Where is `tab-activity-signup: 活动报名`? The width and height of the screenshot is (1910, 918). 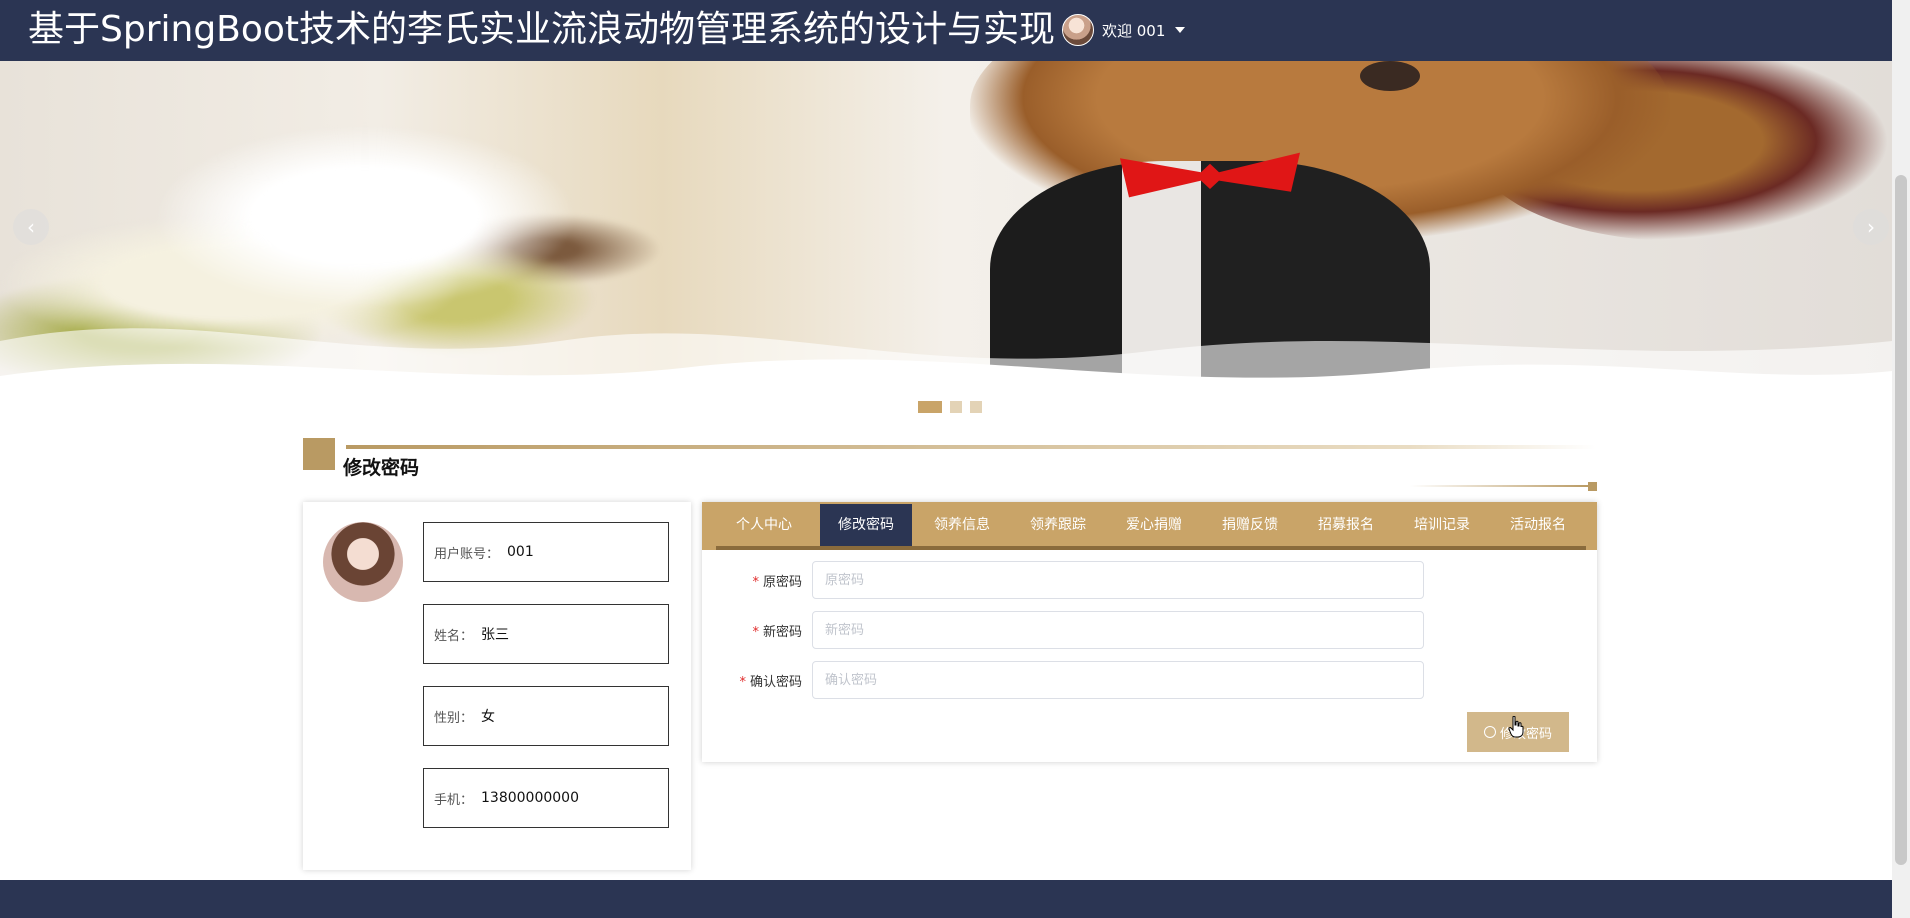 tab-activity-signup: 活动报名 is located at coordinates (1538, 525).